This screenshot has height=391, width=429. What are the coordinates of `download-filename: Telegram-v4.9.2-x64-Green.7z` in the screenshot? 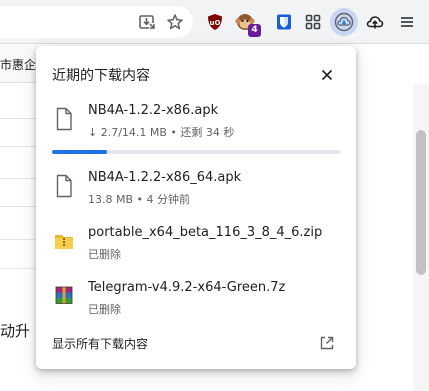 It's located at (186, 287).